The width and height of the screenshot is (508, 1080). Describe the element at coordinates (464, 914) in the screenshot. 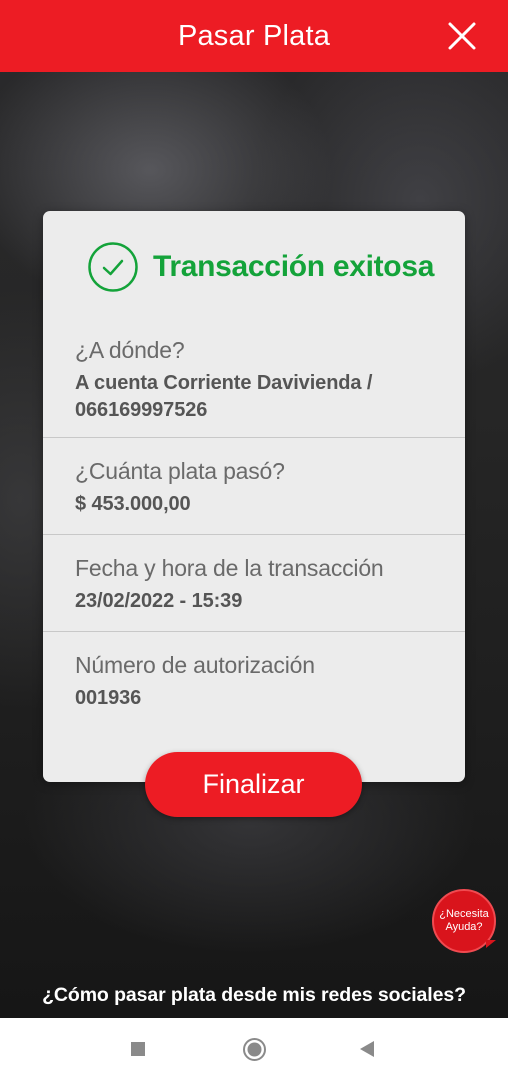

I see `help-label-line1: ¿Necesita` at that location.